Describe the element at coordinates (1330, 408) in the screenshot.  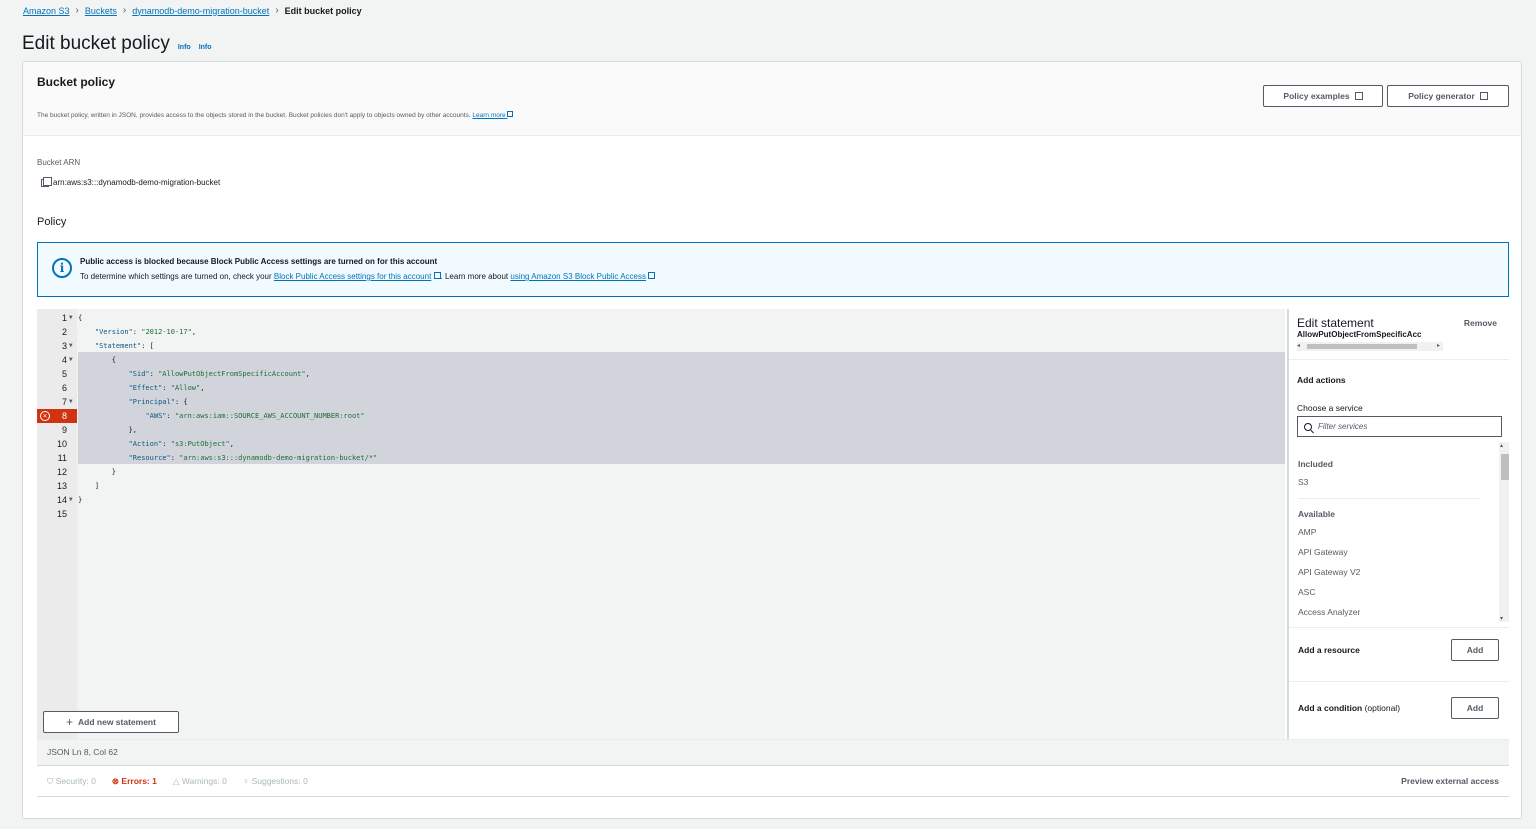
I see `choose-service-label: Choose a service` at that location.